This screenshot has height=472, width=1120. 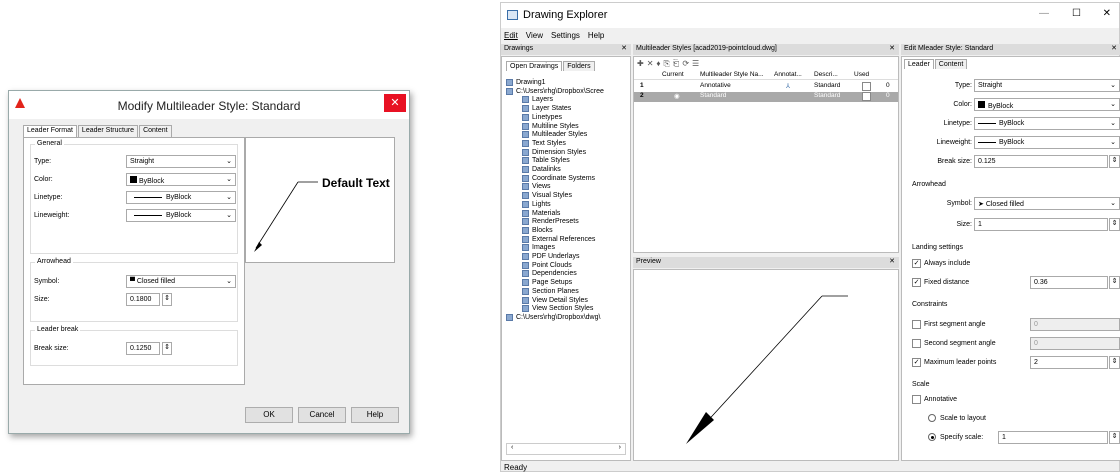 I want to click on first-segment-option: First segment angle, so click(x=948, y=324).